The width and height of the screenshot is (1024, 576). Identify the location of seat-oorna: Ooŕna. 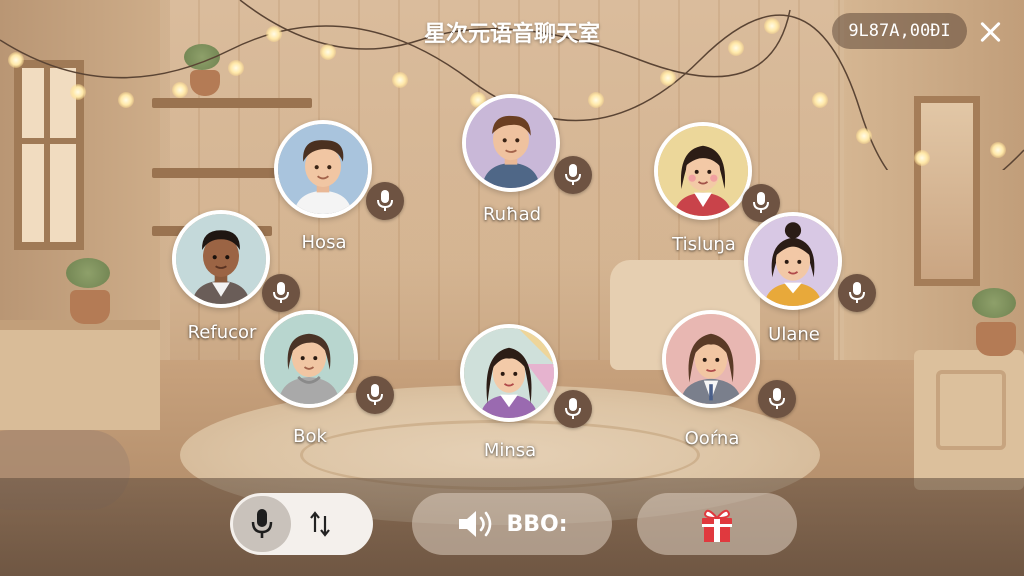
(714, 383).